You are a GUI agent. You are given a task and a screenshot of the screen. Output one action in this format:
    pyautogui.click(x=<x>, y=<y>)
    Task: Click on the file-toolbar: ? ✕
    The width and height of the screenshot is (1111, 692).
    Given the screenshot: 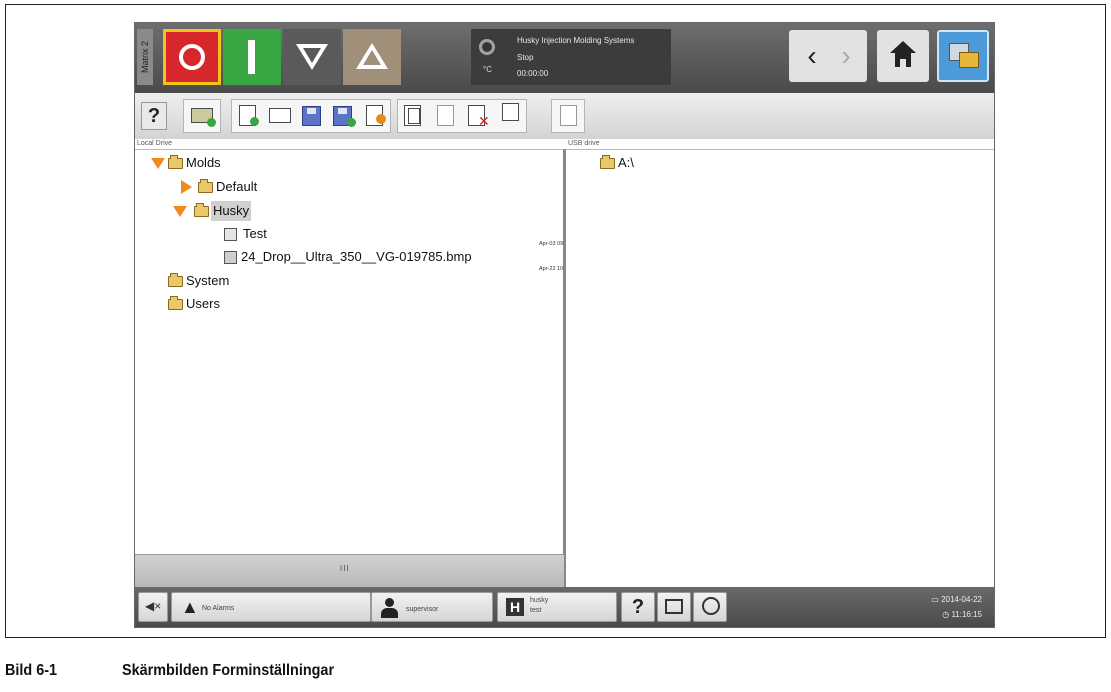 What is the action you would take?
    pyautogui.click(x=564, y=116)
    